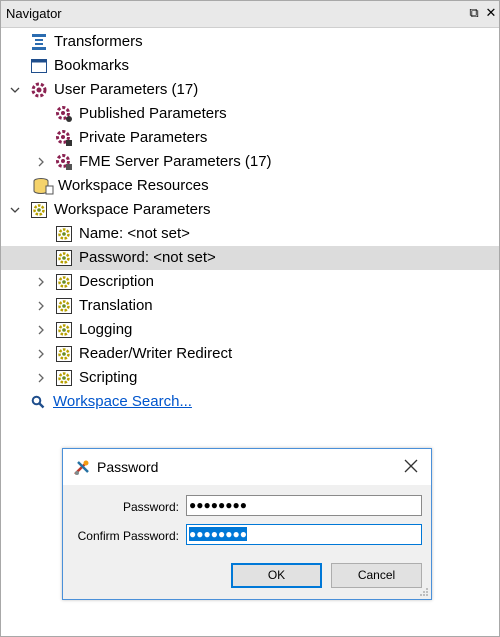 The image size is (500, 637). I want to click on workspace-parameters-icon, so click(39, 210).